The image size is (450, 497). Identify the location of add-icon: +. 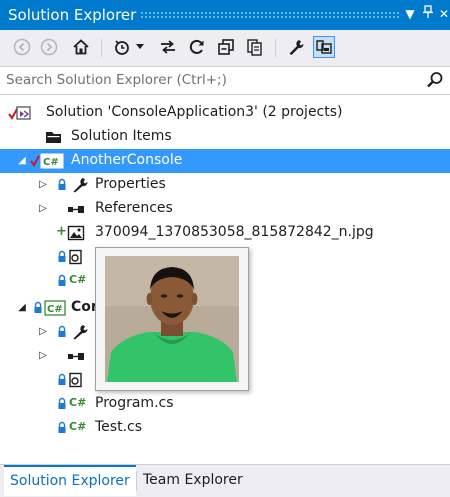
(61, 231).